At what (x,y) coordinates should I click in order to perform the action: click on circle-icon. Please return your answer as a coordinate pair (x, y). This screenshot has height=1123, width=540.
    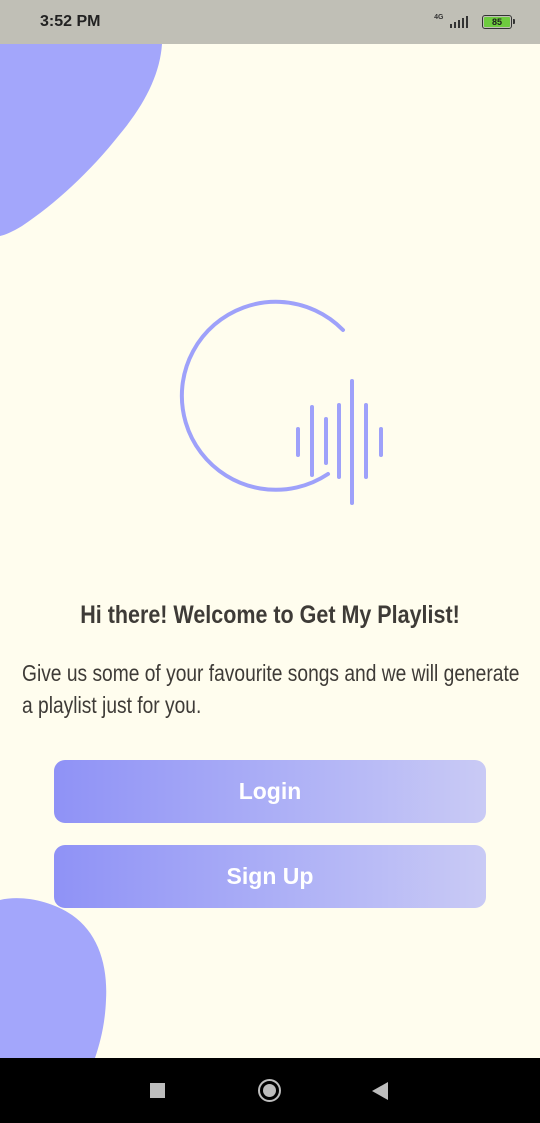
    Looking at the image, I should click on (269, 1090).